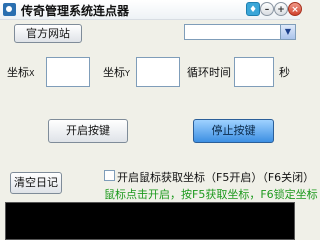 This screenshot has width=320, height=240. I want to click on official-site-button: 官方网站, so click(48, 33).